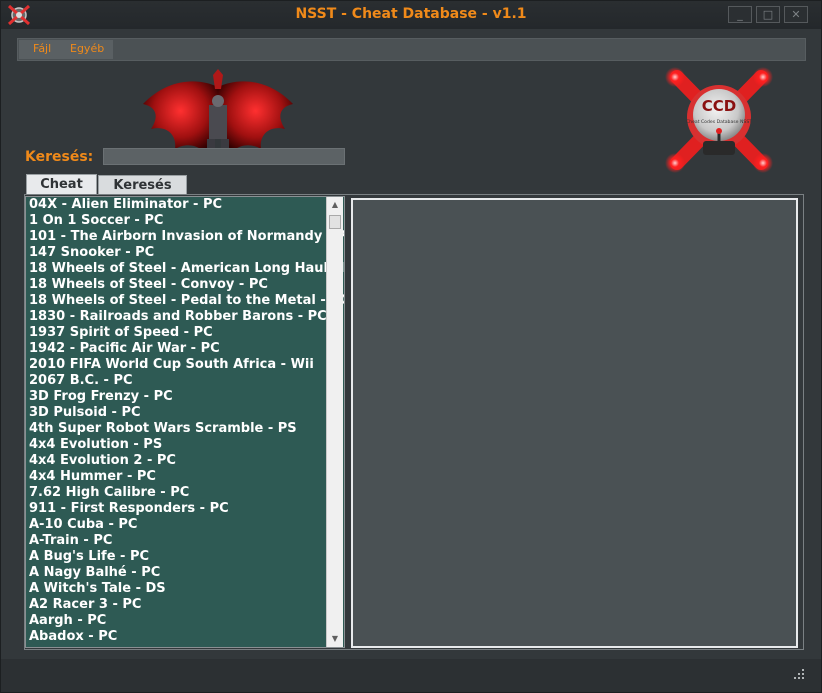  What do you see at coordinates (411, 49) in the screenshot?
I see `menu-bar: Fájl Egyéb` at bounding box center [411, 49].